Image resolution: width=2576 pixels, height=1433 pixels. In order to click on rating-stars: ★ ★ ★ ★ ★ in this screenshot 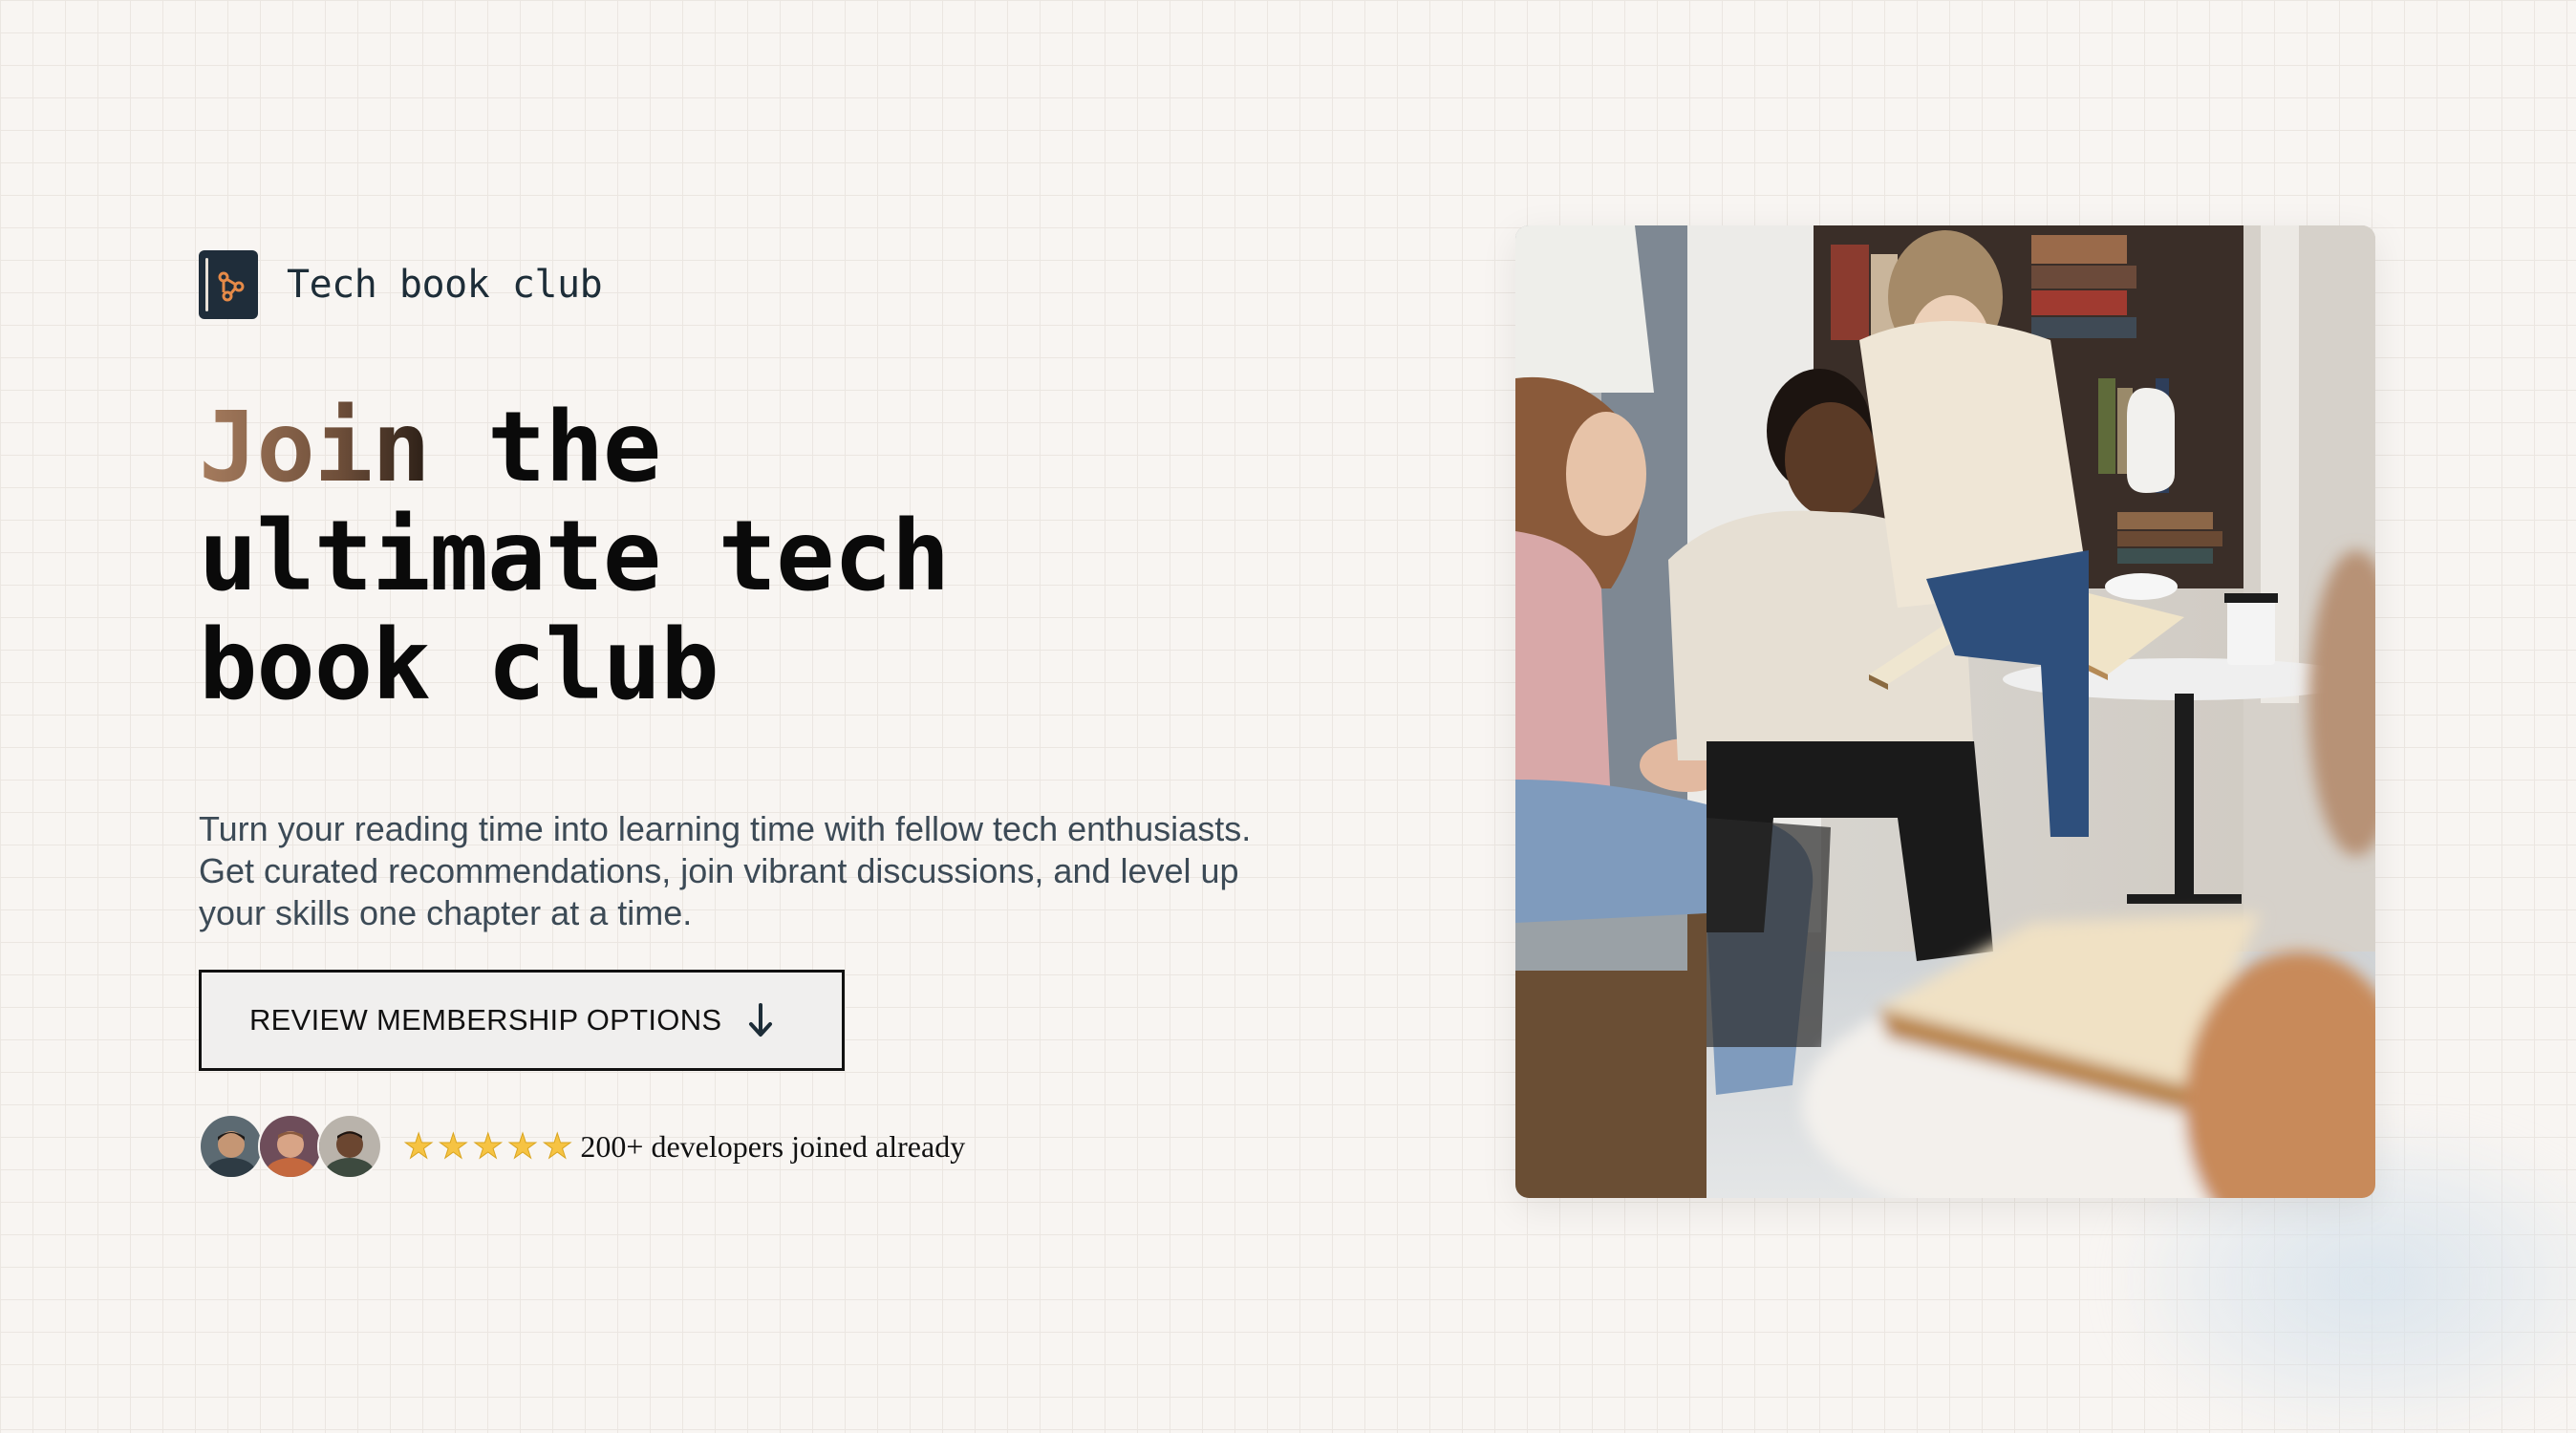, I will do `click(487, 1146)`.